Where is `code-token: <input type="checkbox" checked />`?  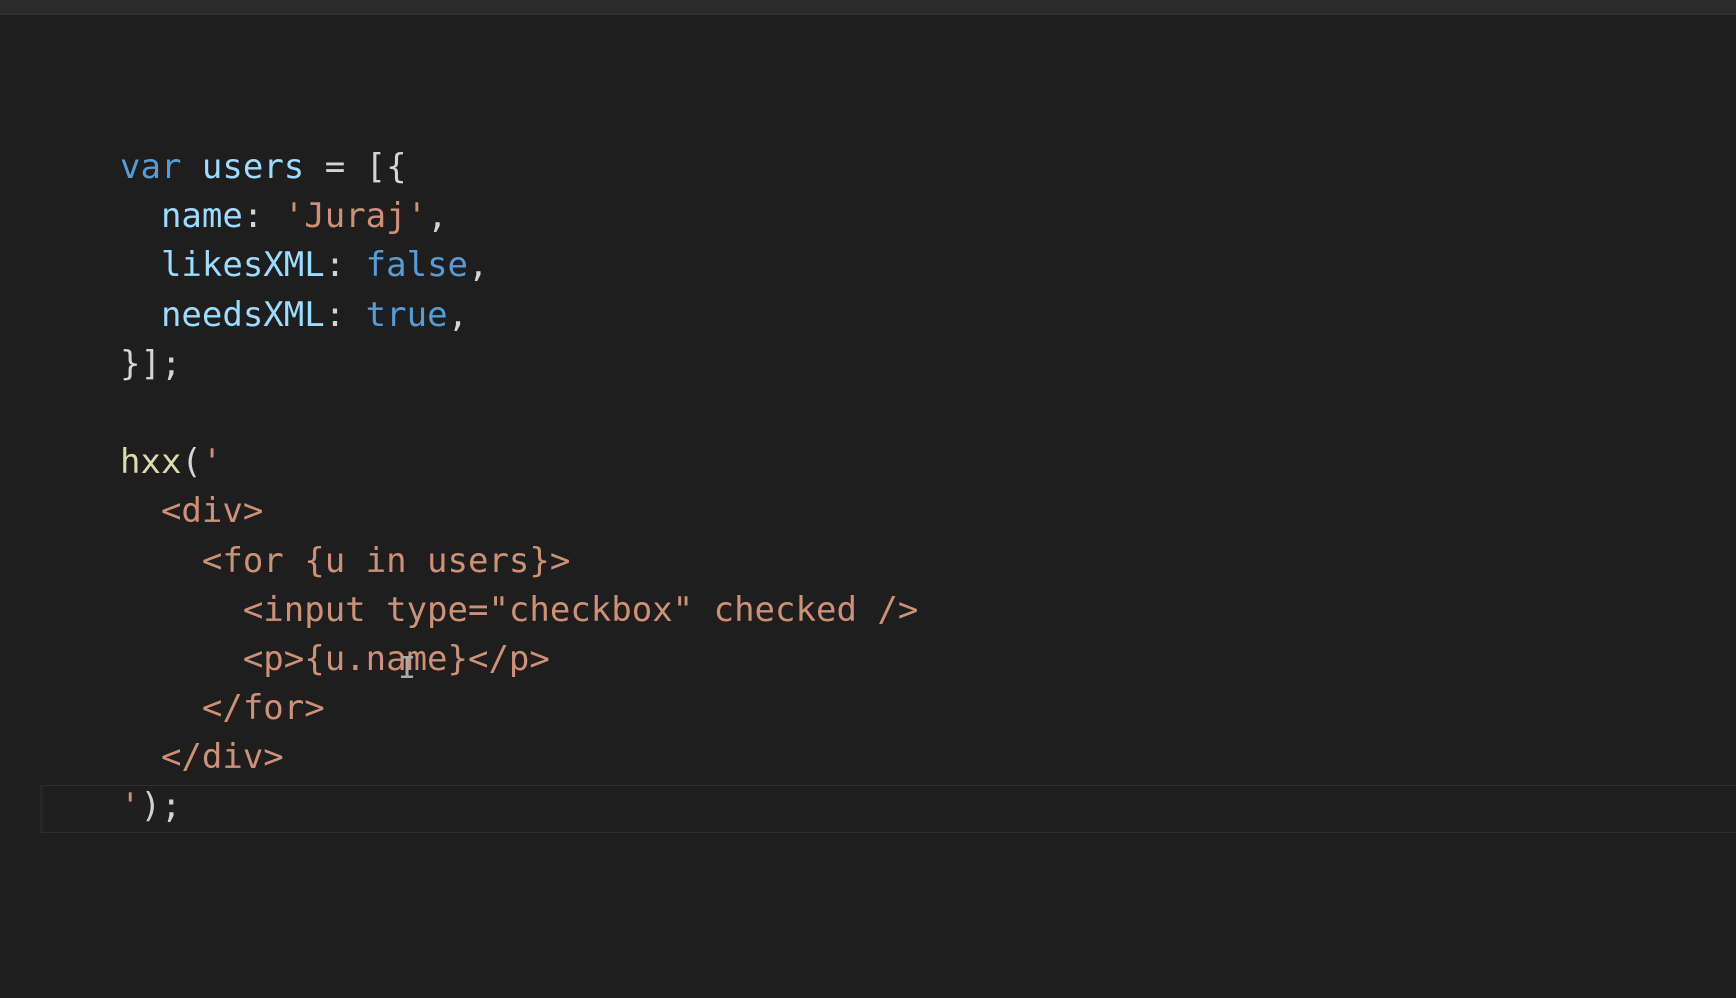
code-token: <input type="checkbox" checked /> is located at coordinates (519, 609).